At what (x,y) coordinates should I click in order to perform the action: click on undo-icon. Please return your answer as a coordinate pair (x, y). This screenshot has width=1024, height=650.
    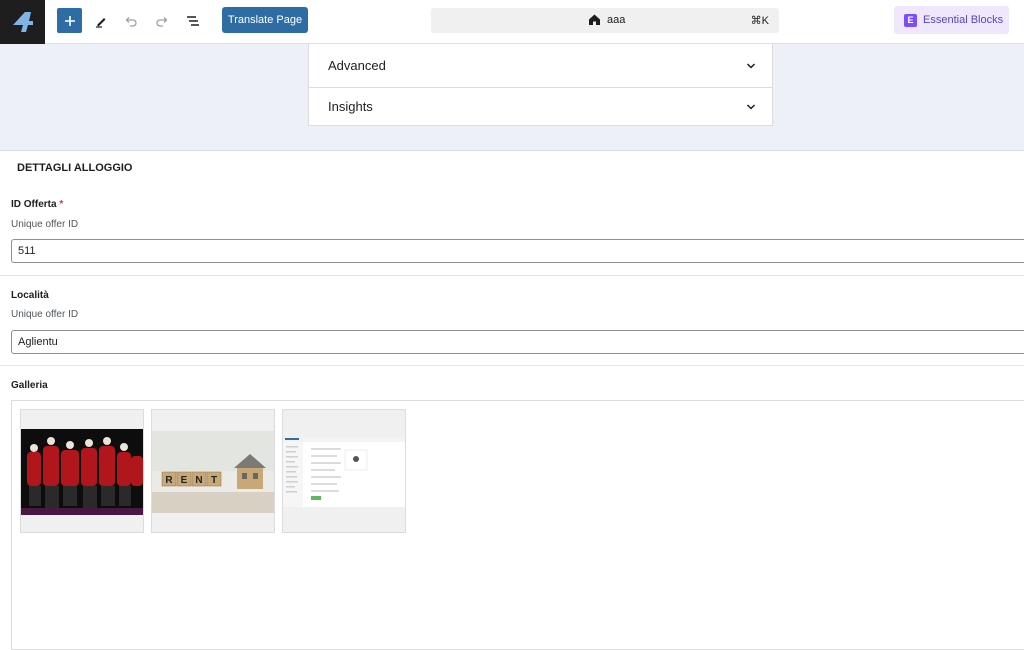
    Looking at the image, I should click on (131, 22).